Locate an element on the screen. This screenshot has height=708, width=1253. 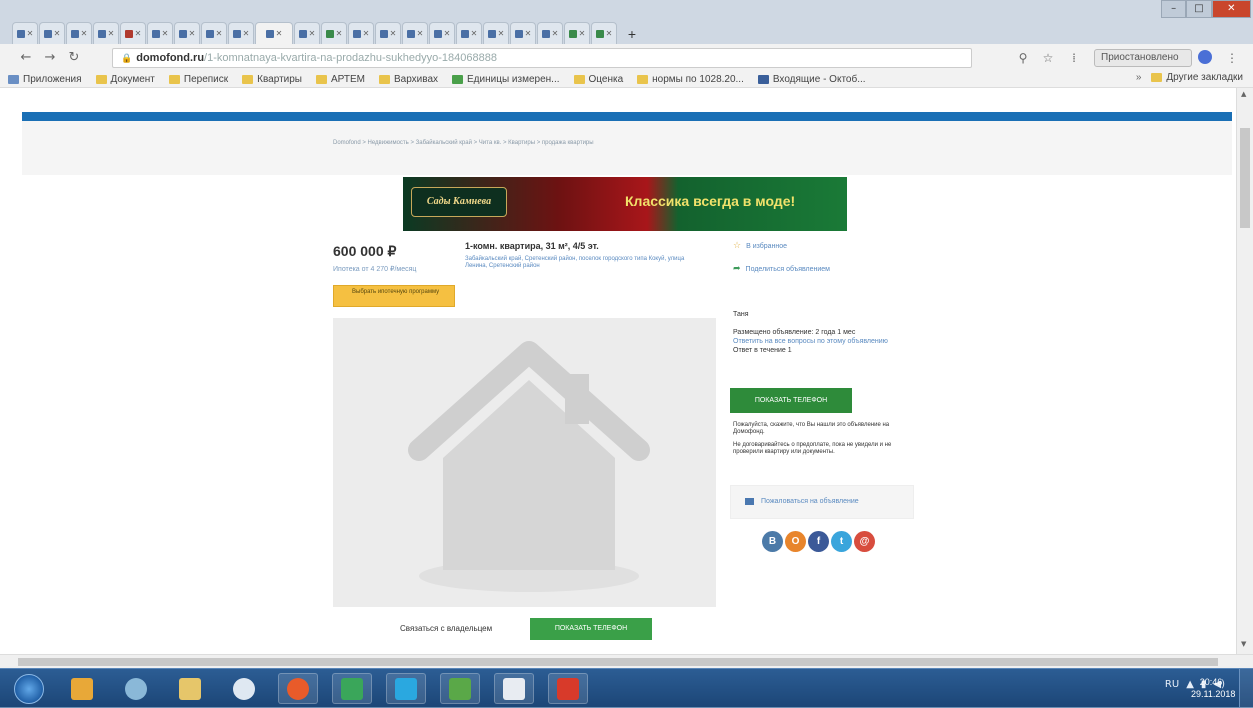
vertical-scroll-thumb is located at coordinates (1245, 178).